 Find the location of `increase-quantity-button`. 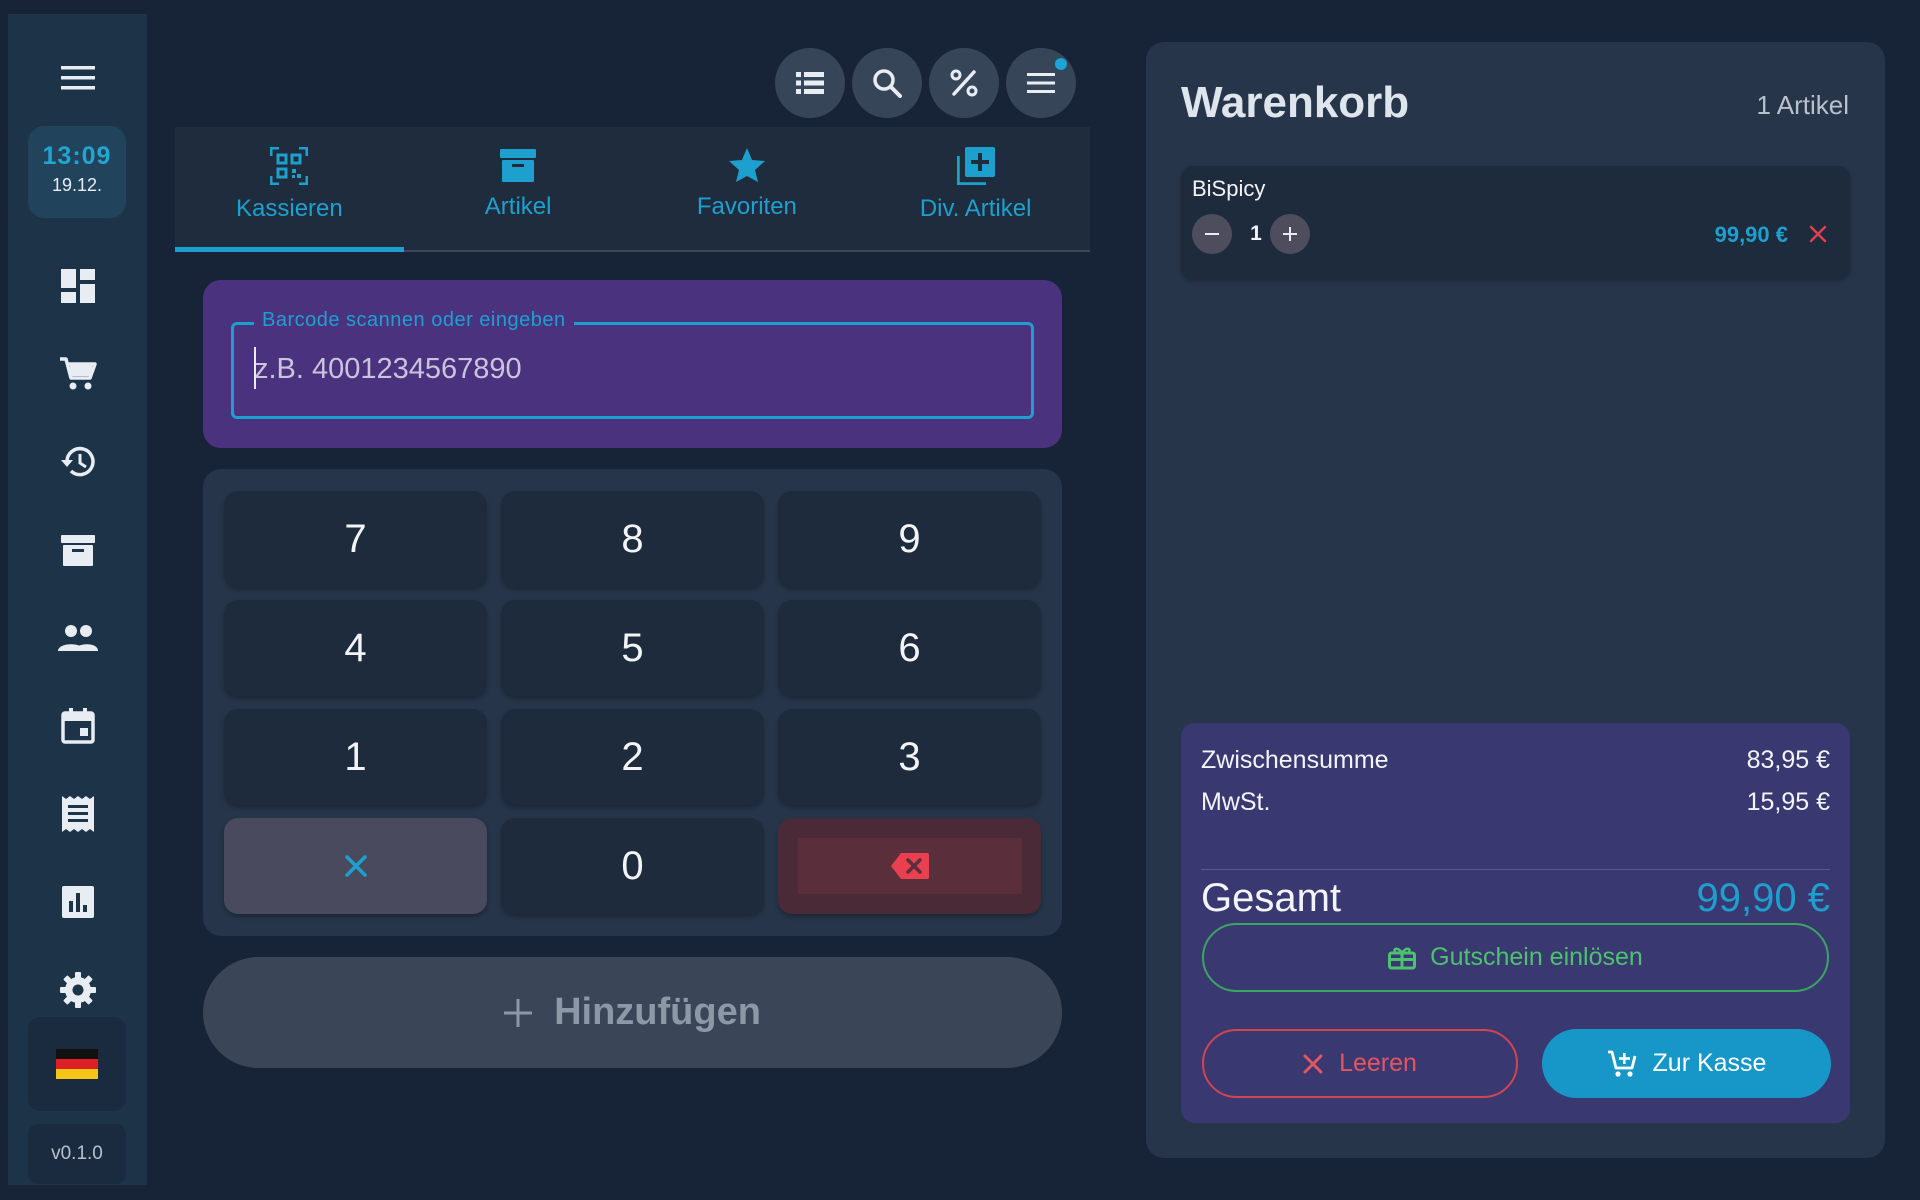

increase-quantity-button is located at coordinates (1290, 234).